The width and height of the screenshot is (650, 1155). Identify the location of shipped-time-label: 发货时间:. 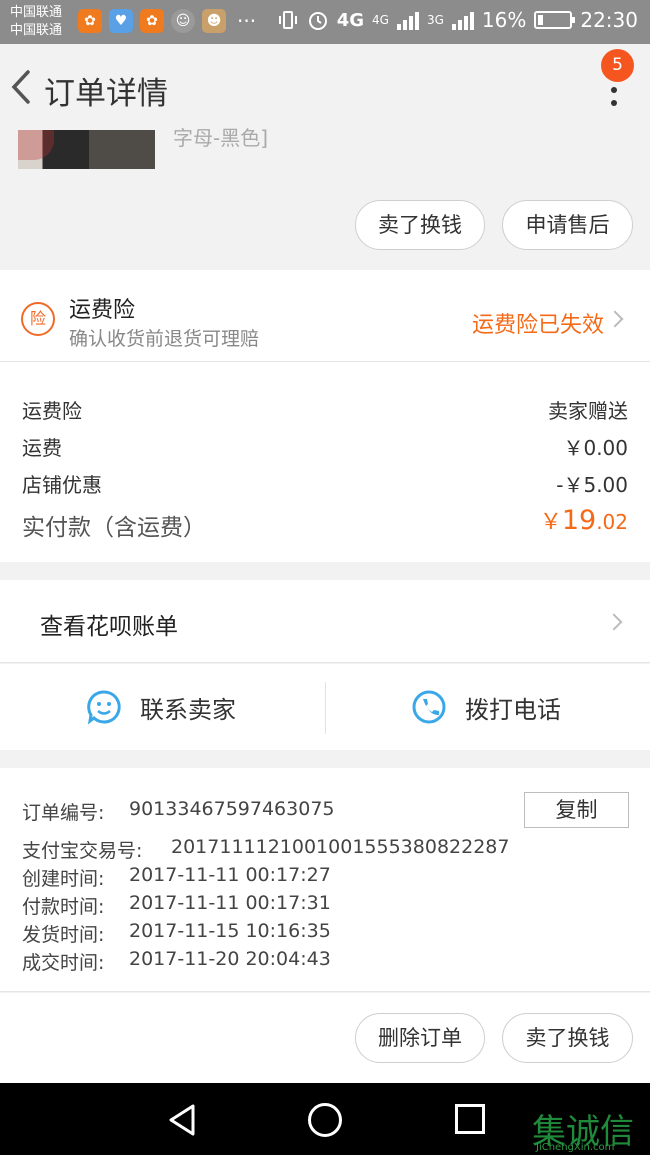
(63, 935).